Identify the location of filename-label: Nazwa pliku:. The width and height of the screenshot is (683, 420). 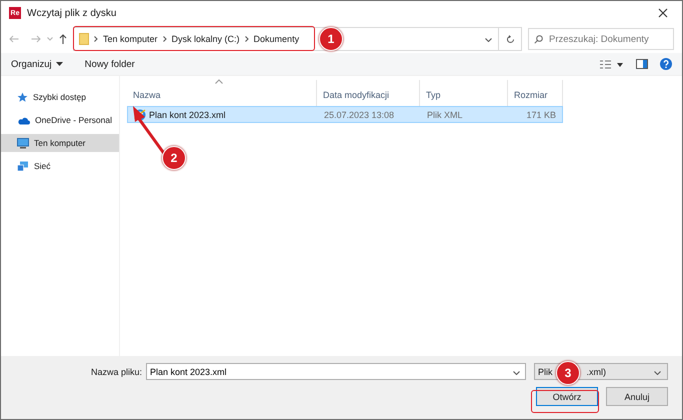
(116, 371).